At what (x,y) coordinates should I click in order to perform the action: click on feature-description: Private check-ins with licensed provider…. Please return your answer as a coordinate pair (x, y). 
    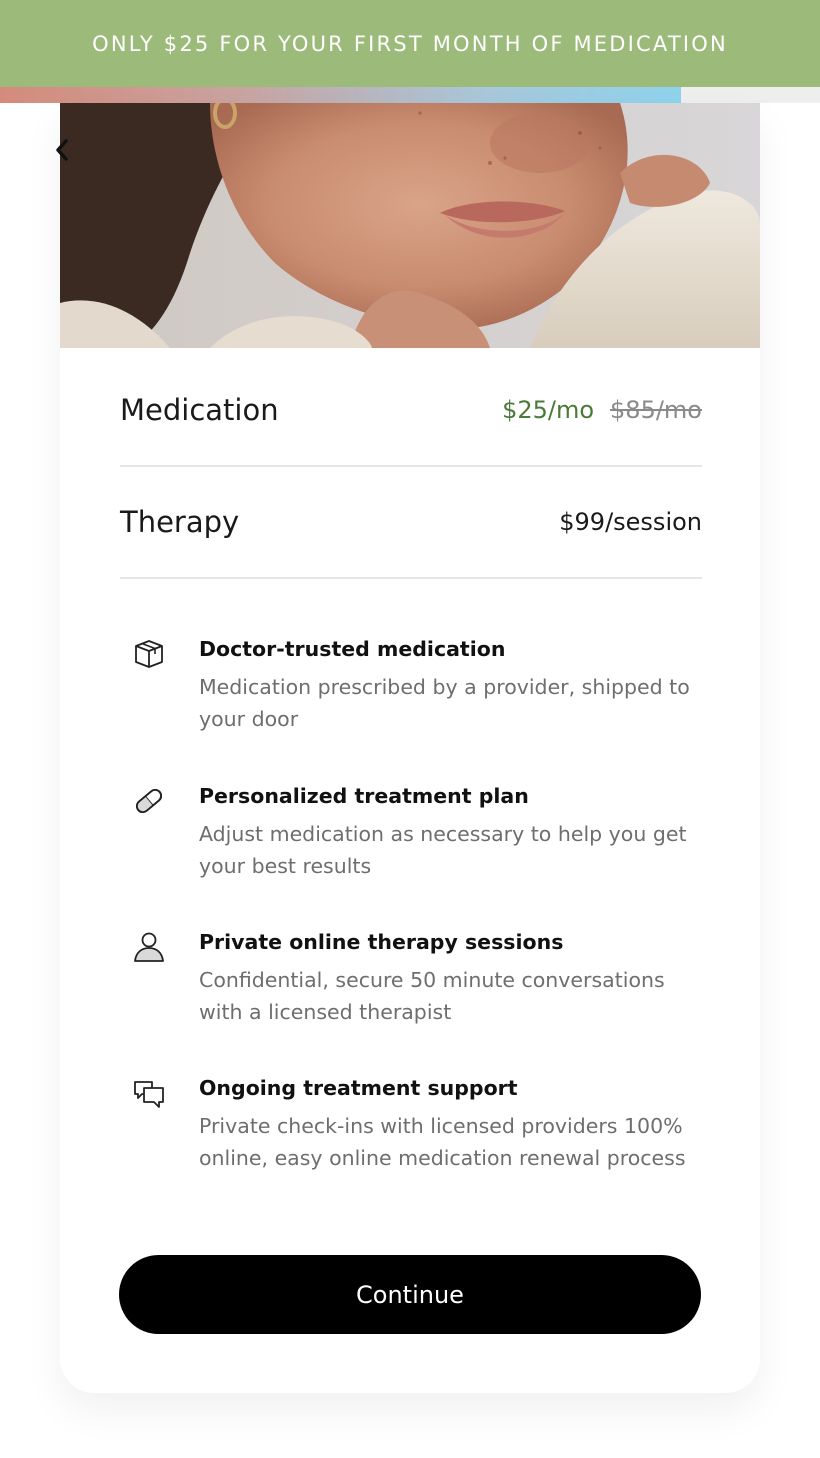
    Looking at the image, I should click on (442, 1142).